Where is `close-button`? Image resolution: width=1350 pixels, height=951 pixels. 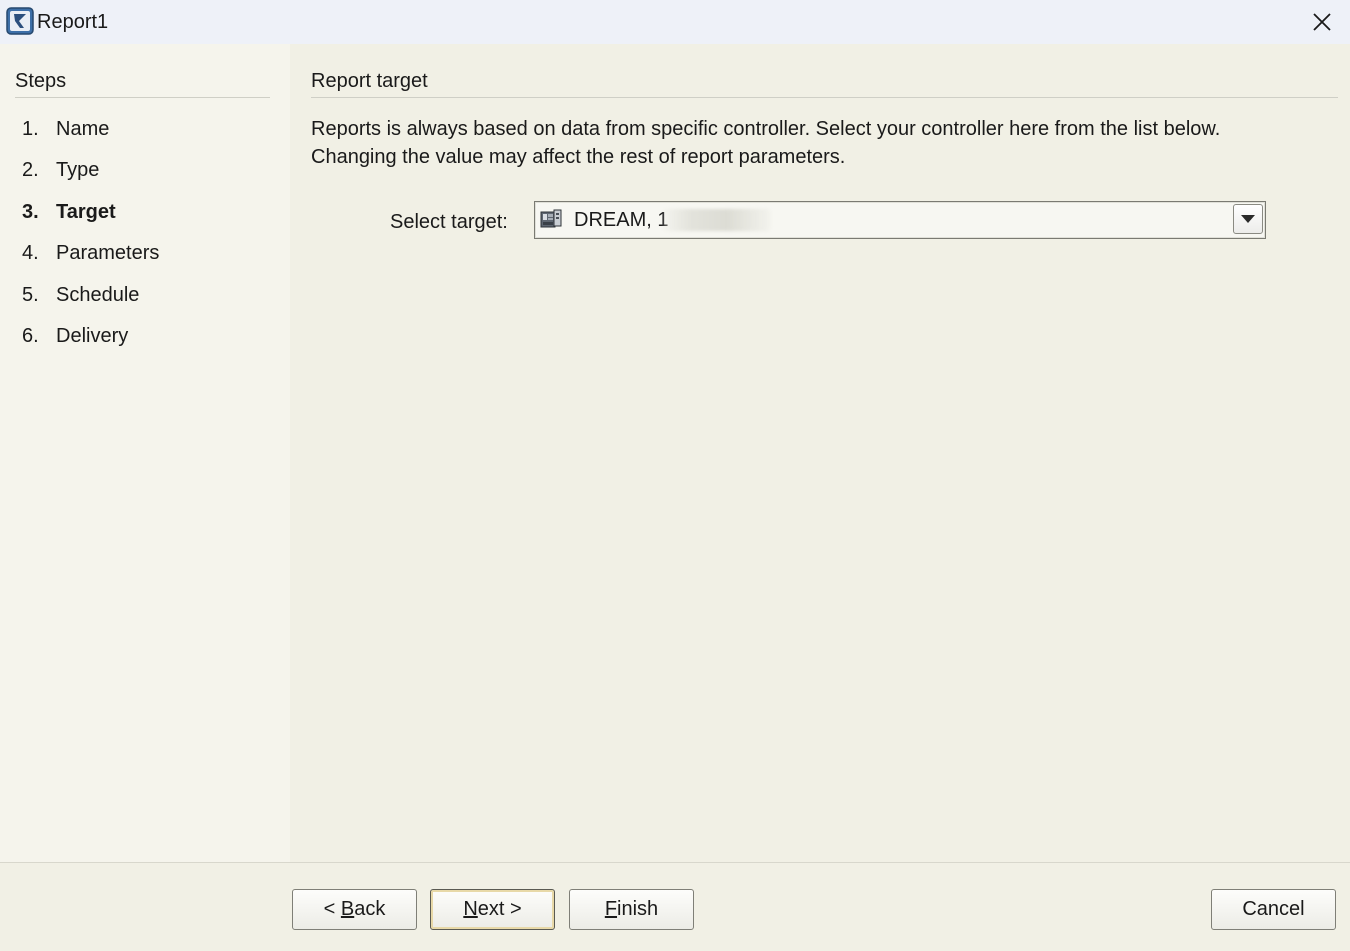 close-button is located at coordinates (1322, 22).